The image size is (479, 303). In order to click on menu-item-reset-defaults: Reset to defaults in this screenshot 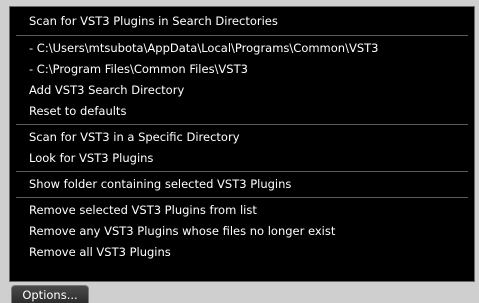, I will do `click(242, 111)`.